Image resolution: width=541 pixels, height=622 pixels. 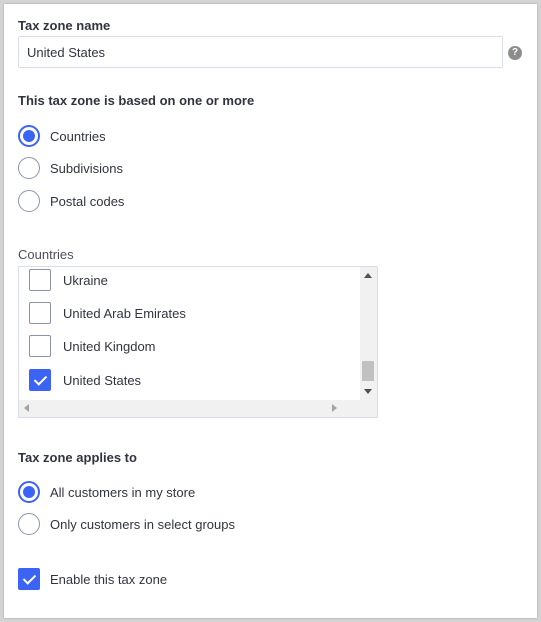 I want to click on vertical-scroll-thumb, so click(x=368, y=371).